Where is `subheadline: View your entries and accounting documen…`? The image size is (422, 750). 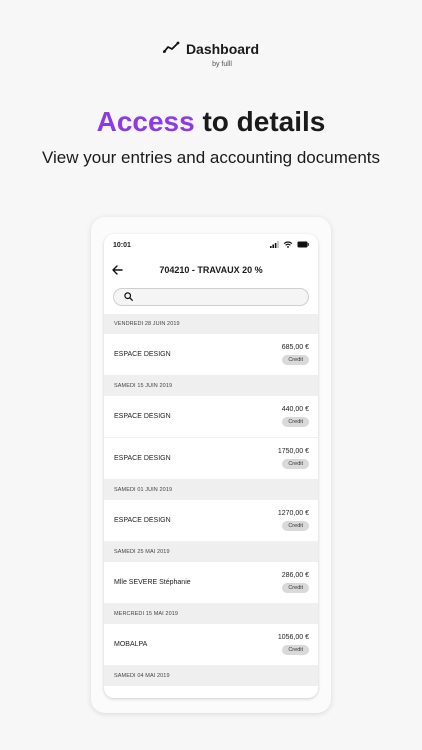 subheadline: View your entries and accounting documen… is located at coordinates (211, 157).